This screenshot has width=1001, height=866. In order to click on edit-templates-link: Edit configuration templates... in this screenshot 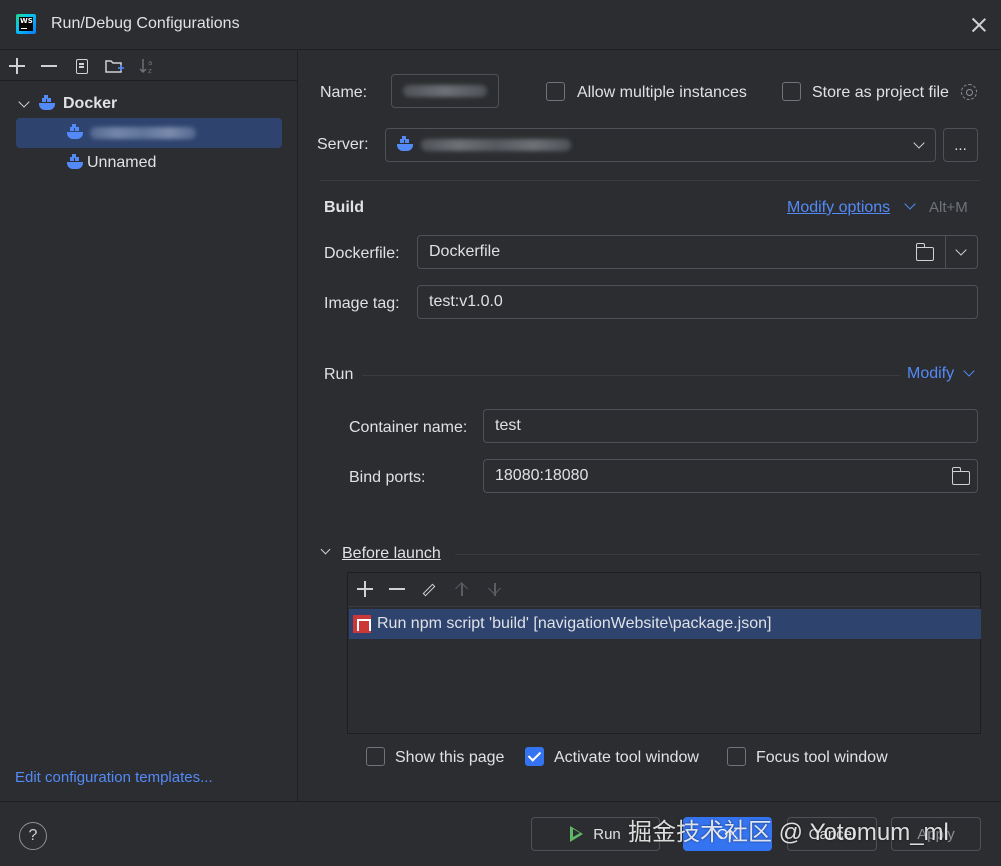, I will do `click(114, 777)`.